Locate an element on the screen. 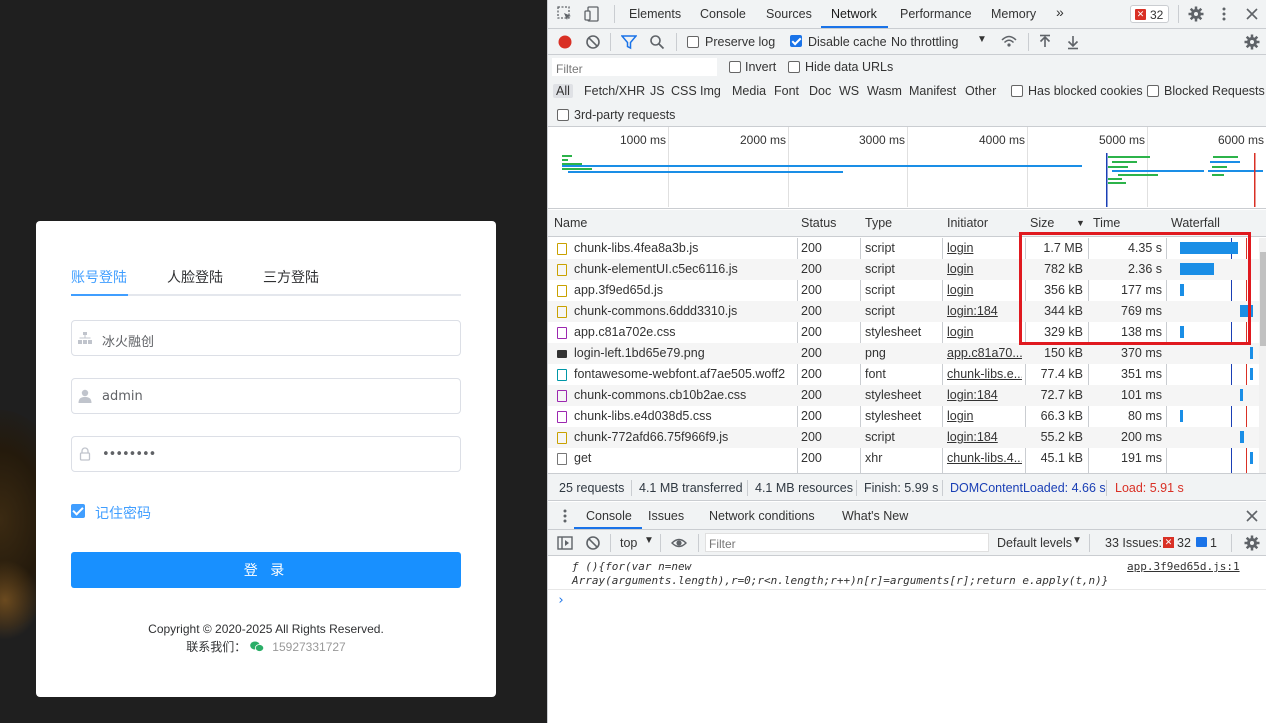 The height and width of the screenshot is (723, 1266). tab-network: Network is located at coordinates (854, 14).